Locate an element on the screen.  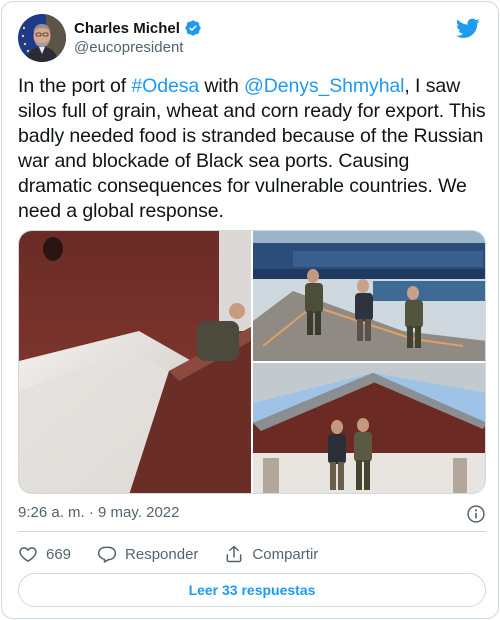
tweet-text-prefix: In the port of is located at coordinates (75, 86).